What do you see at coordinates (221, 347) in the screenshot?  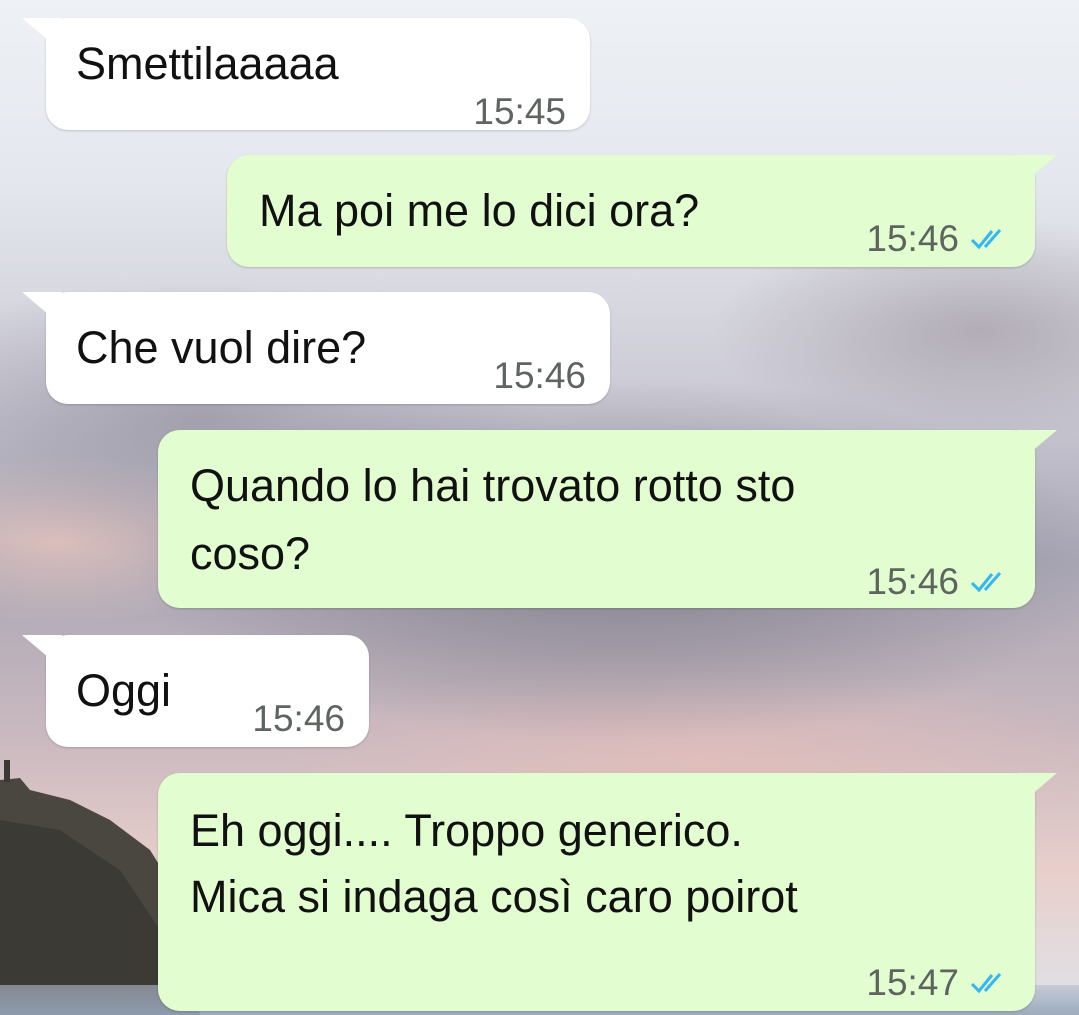 I see `message-text: Che vuol dire?` at bounding box center [221, 347].